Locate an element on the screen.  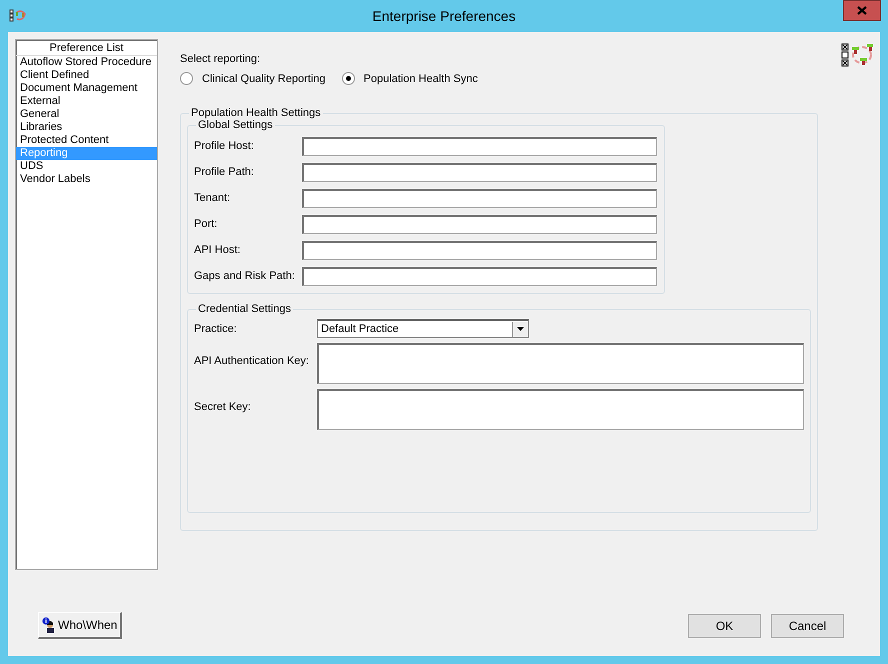
group-title: Global Settings is located at coordinates (235, 125).